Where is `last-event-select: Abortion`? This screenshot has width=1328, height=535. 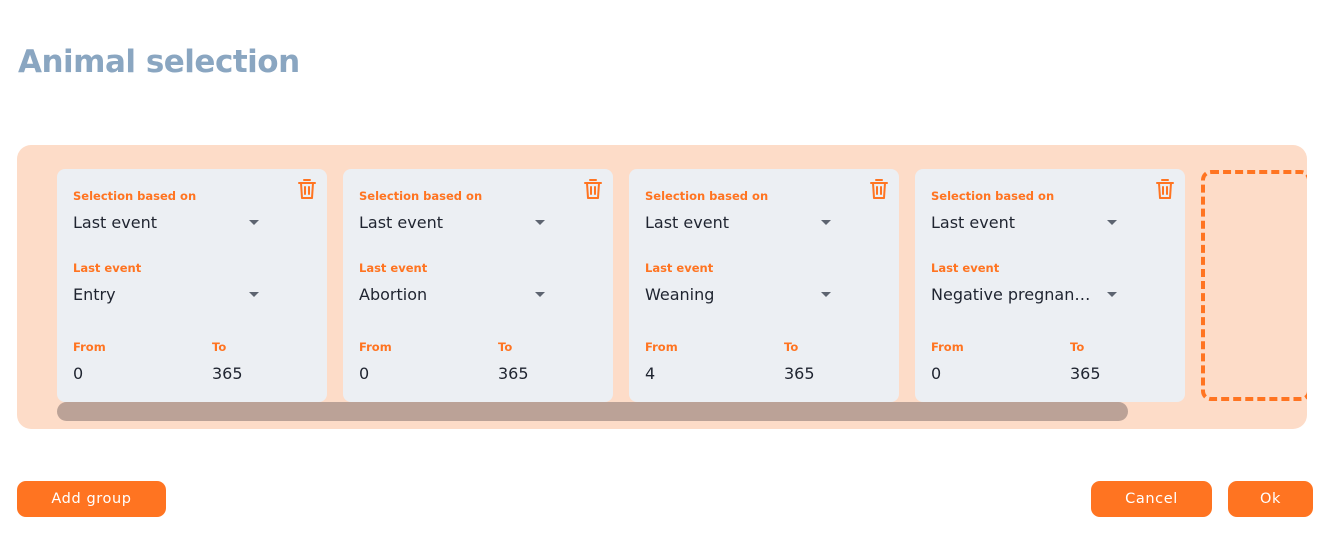
last-event-select: Abortion is located at coordinates (454, 295).